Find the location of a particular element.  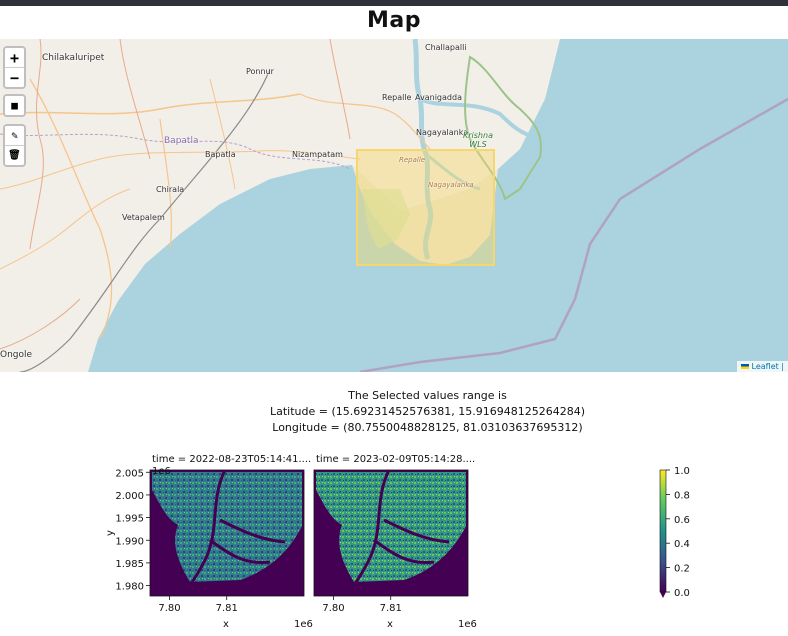

colorbar-tick-label: 0.2 is located at coordinates (682, 569).